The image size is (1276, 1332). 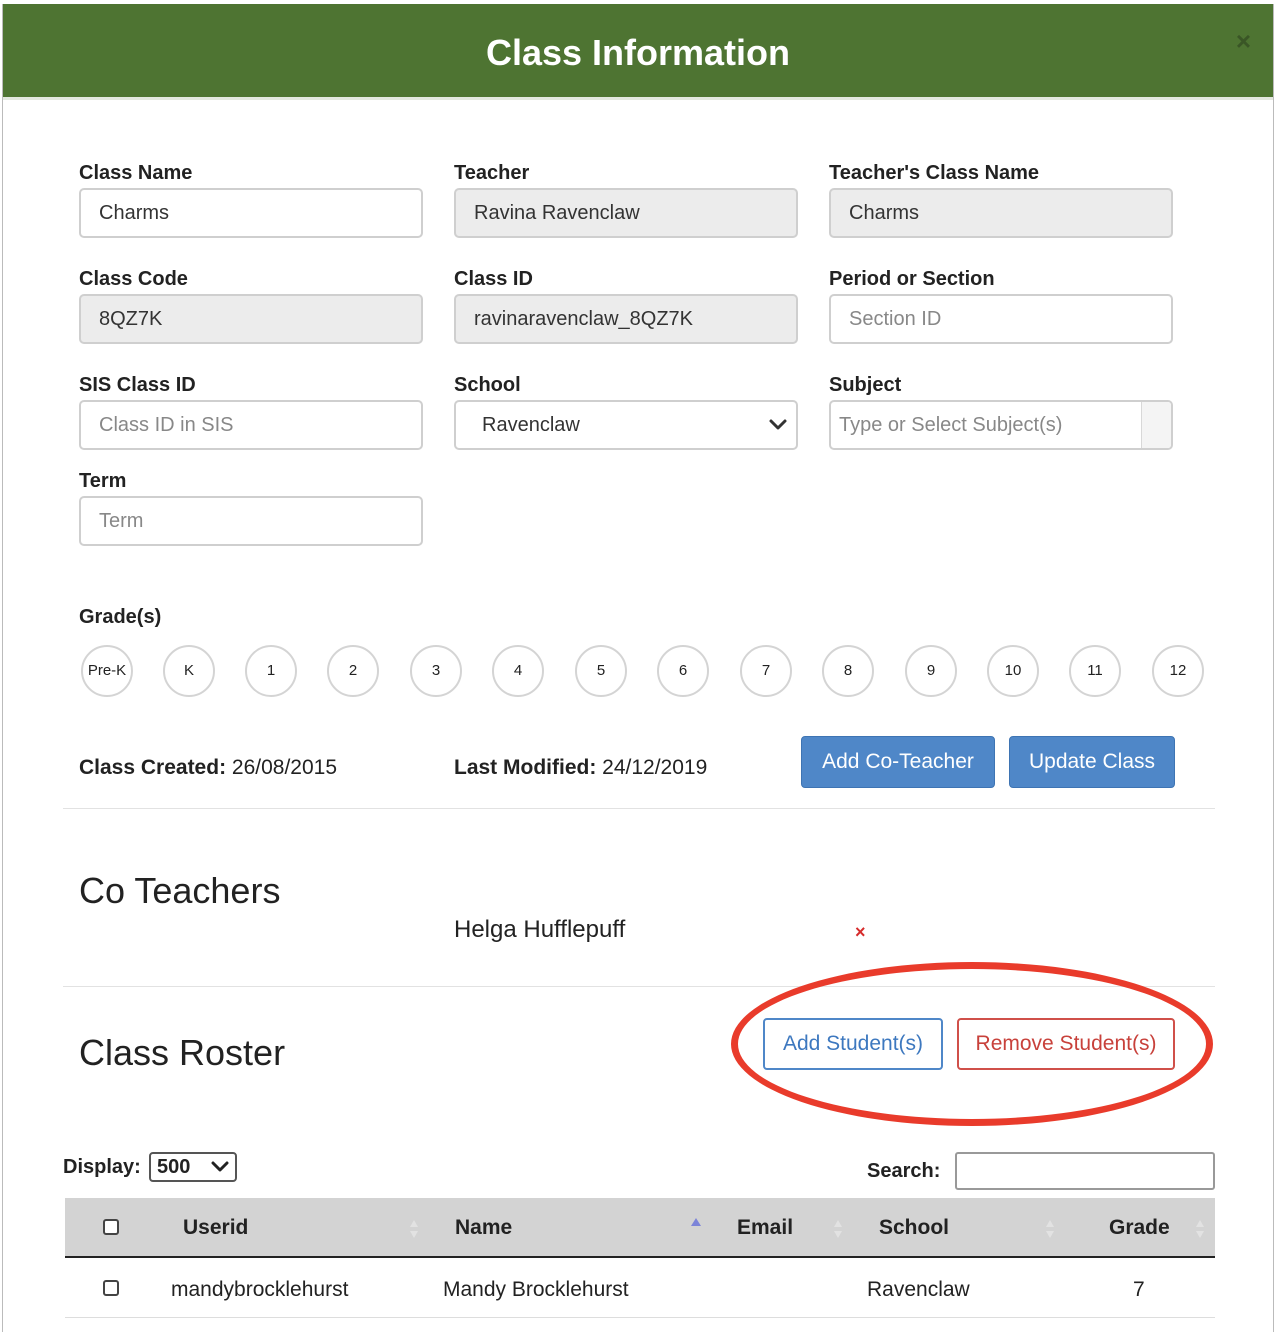 What do you see at coordinates (1139, 1228) in the screenshot?
I see `column-header-grade: Grade` at bounding box center [1139, 1228].